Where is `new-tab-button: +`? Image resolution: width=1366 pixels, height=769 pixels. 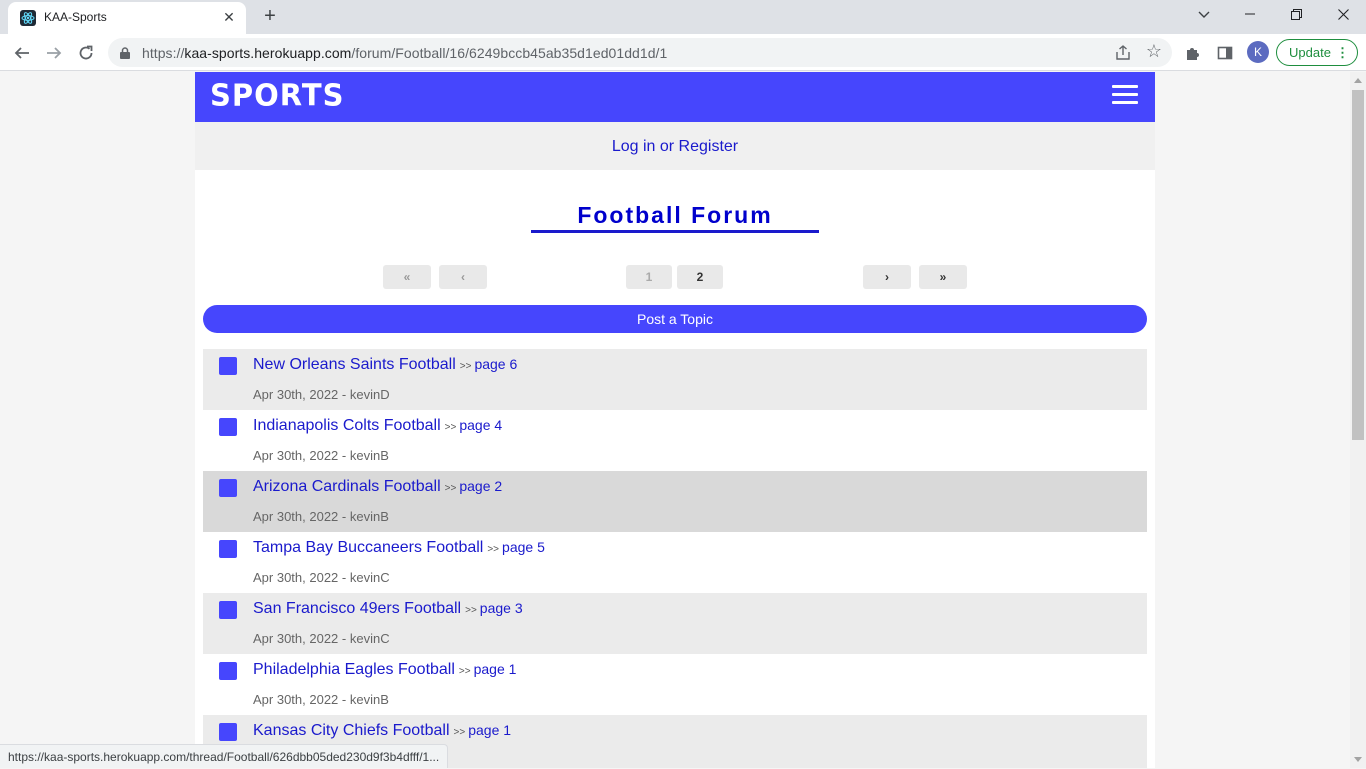 new-tab-button: + is located at coordinates (270, 17).